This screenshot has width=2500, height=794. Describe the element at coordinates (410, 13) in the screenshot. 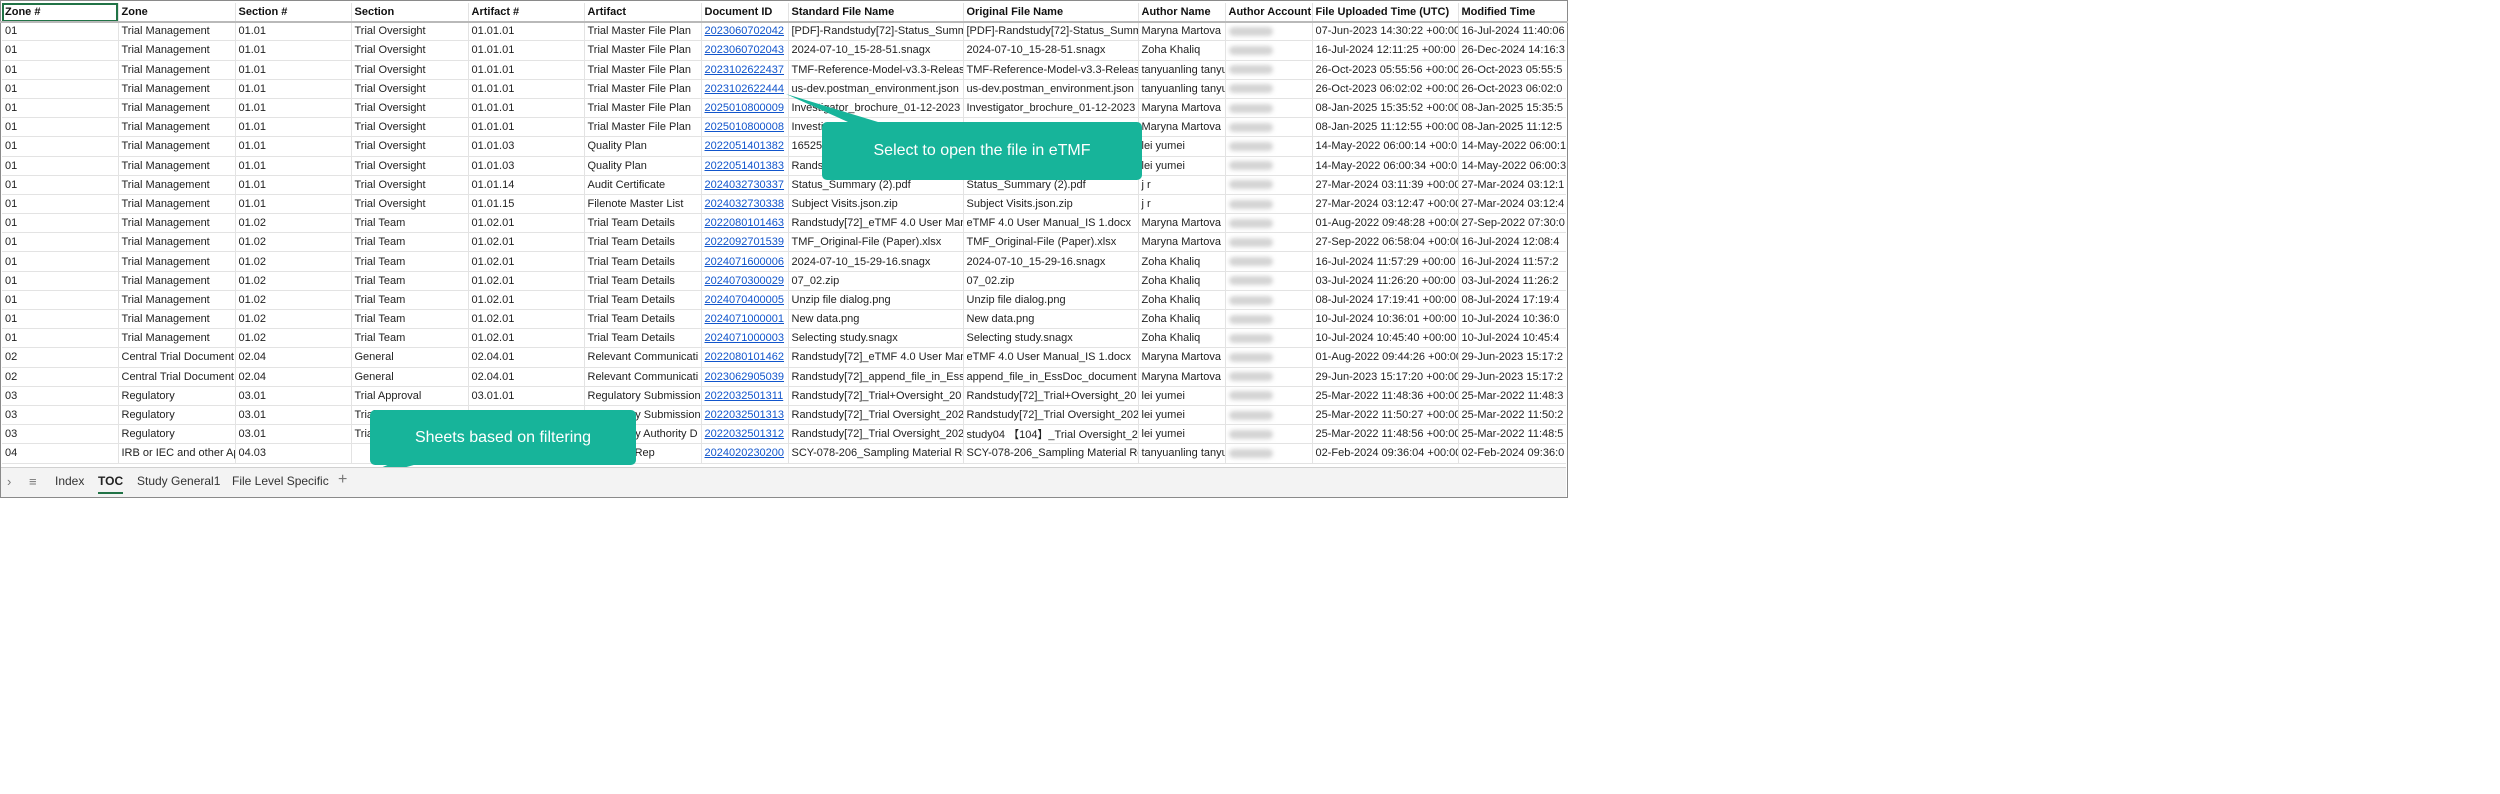

I see `column-header-section: Section` at that location.